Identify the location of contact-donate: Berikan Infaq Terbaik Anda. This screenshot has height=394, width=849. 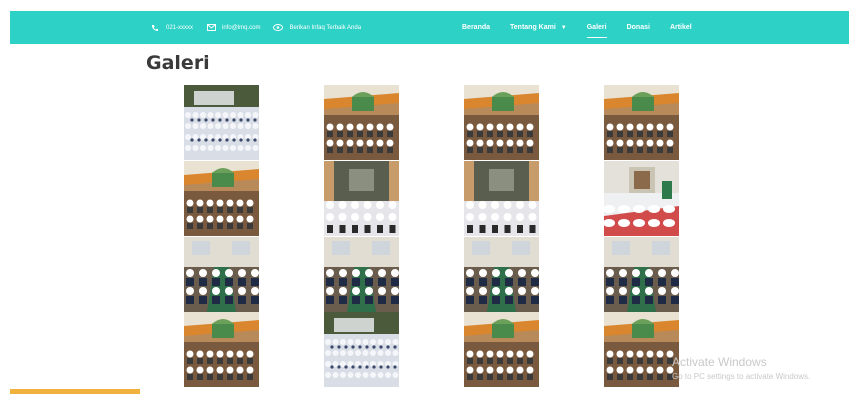
(317, 28).